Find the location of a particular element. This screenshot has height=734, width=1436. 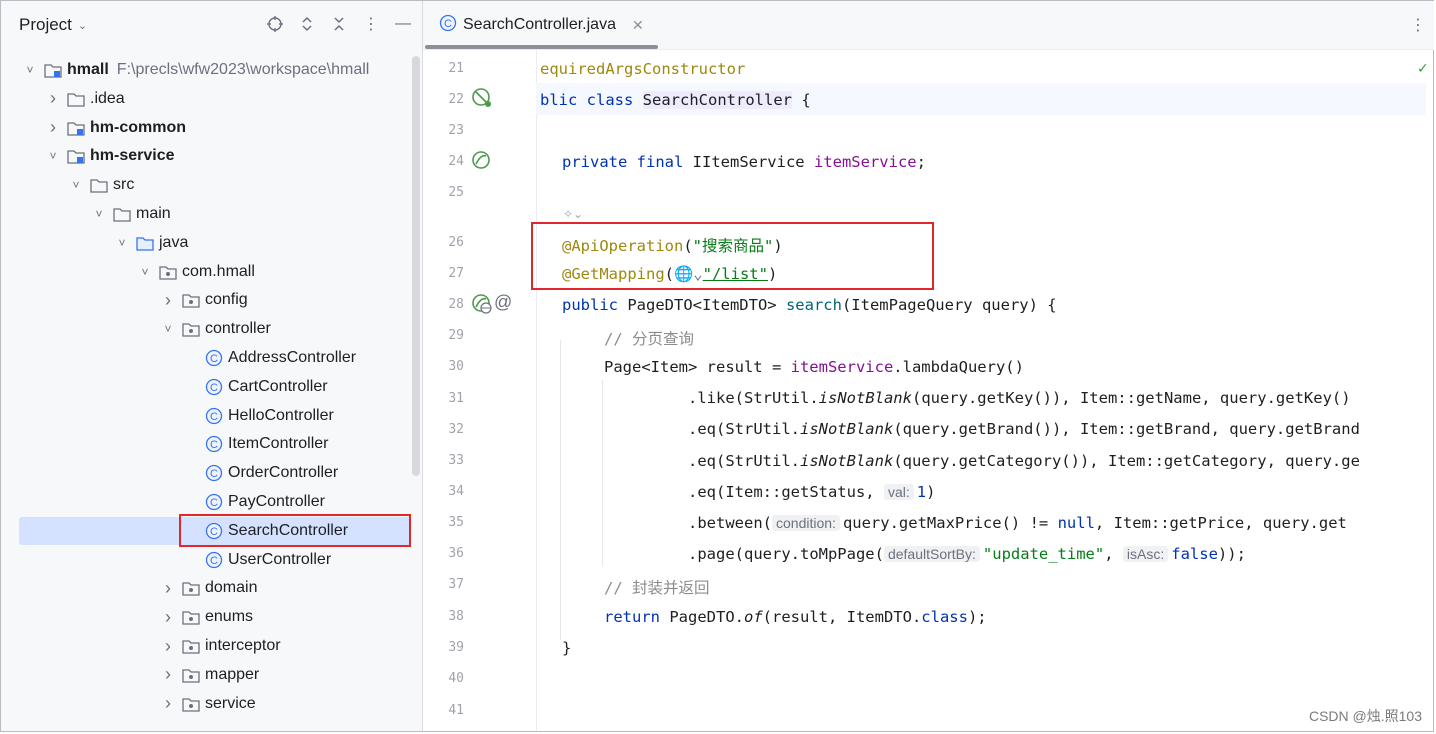

line-number: 40 is located at coordinates (444, 678).